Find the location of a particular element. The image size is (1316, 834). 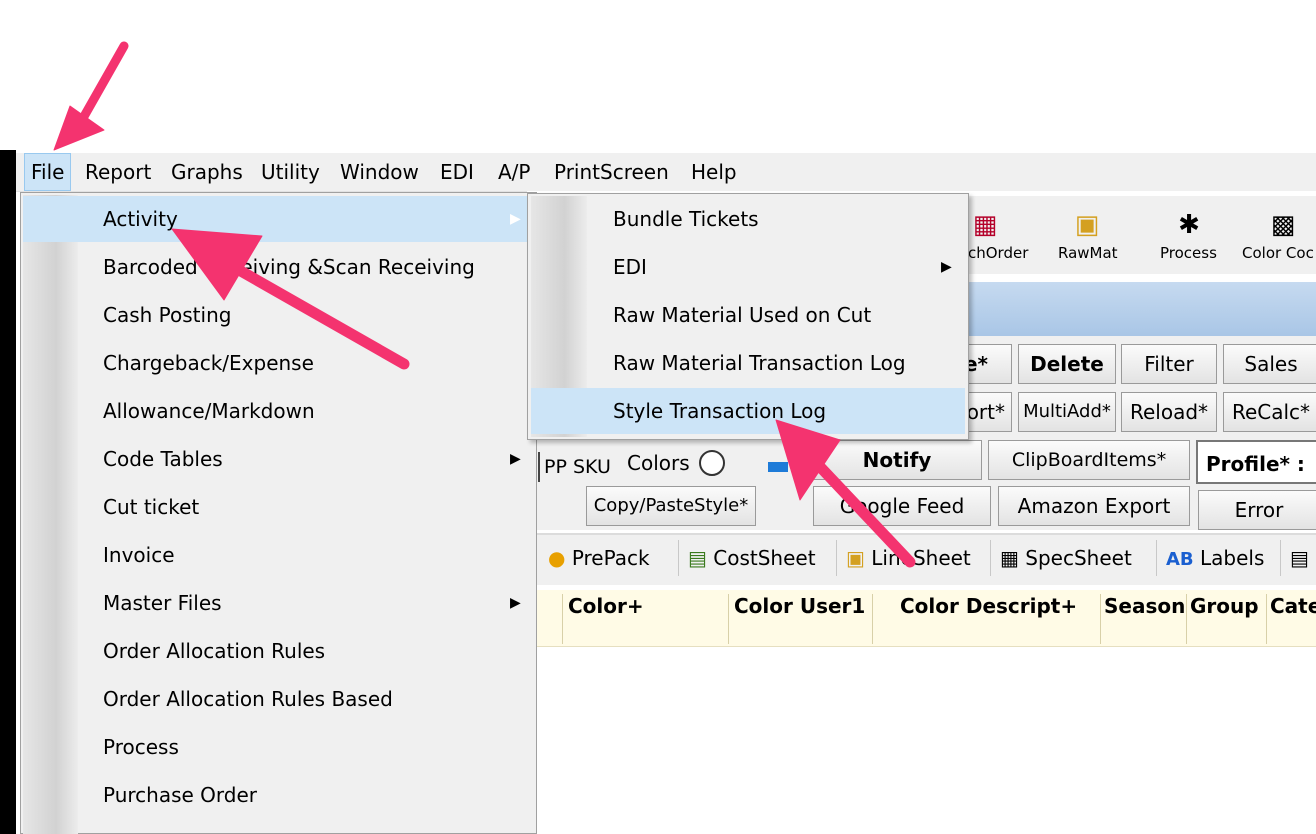

multiadd-button: MultiAdd* is located at coordinates (1067, 412).